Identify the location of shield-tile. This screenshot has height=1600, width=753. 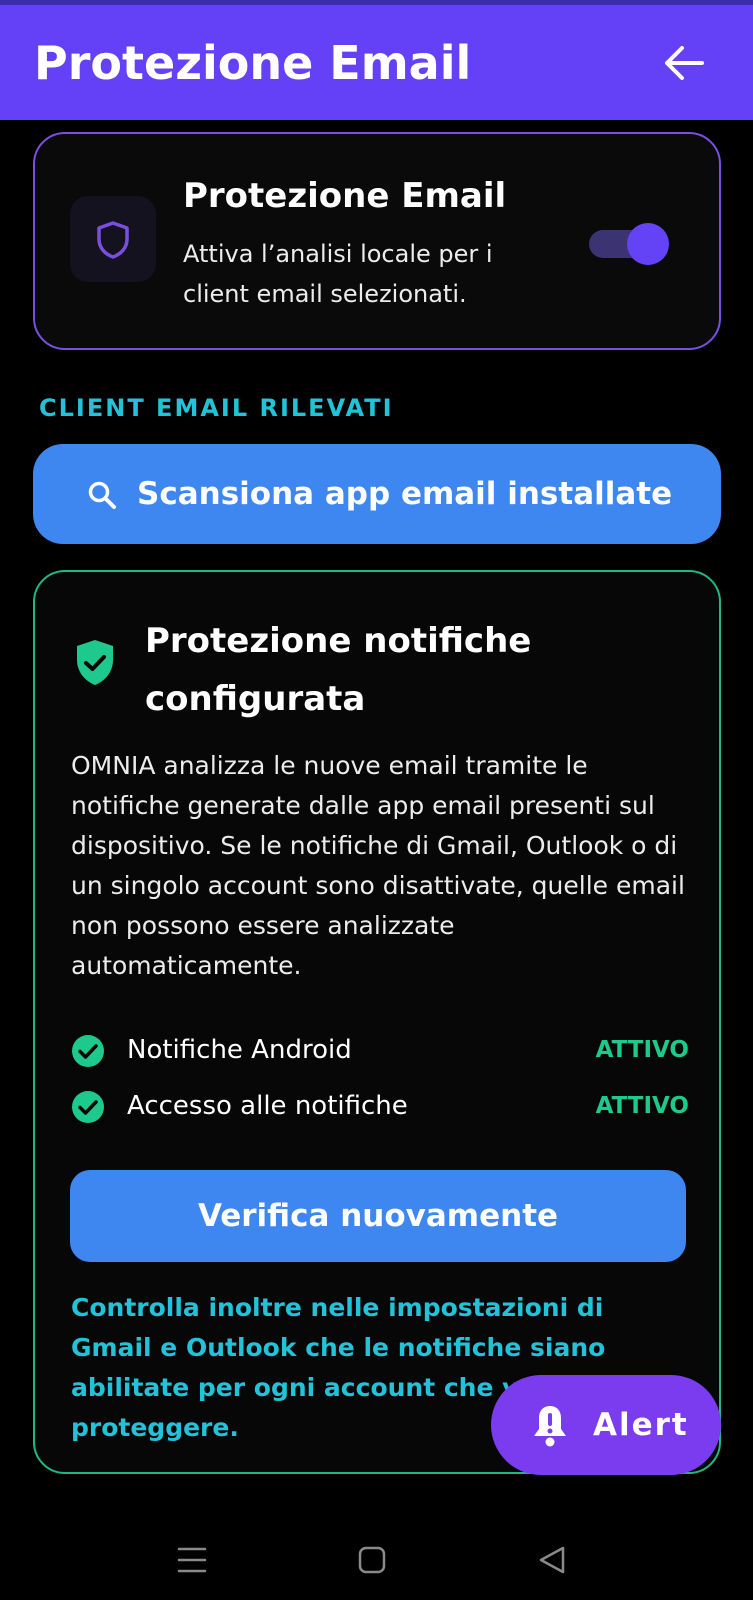
(113, 239).